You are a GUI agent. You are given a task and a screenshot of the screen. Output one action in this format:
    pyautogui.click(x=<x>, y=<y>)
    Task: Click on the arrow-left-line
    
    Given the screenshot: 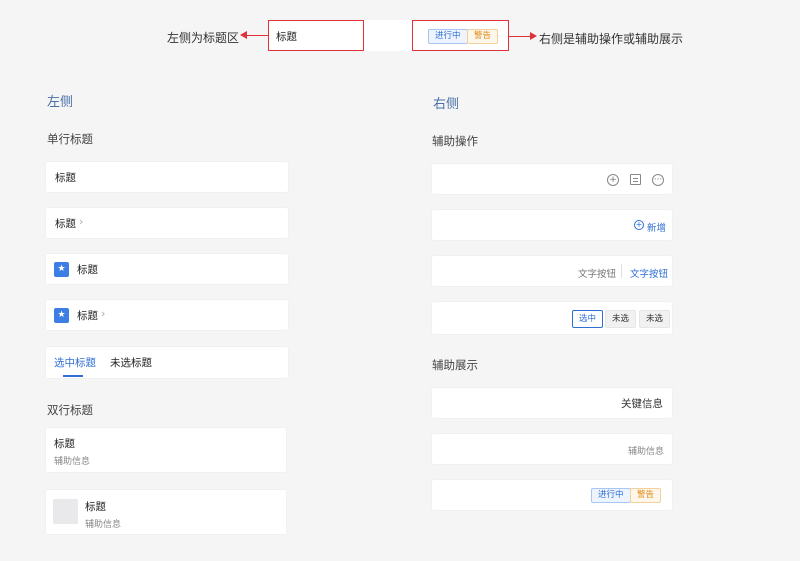 What is the action you would take?
    pyautogui.click(x=257, y=35)
    